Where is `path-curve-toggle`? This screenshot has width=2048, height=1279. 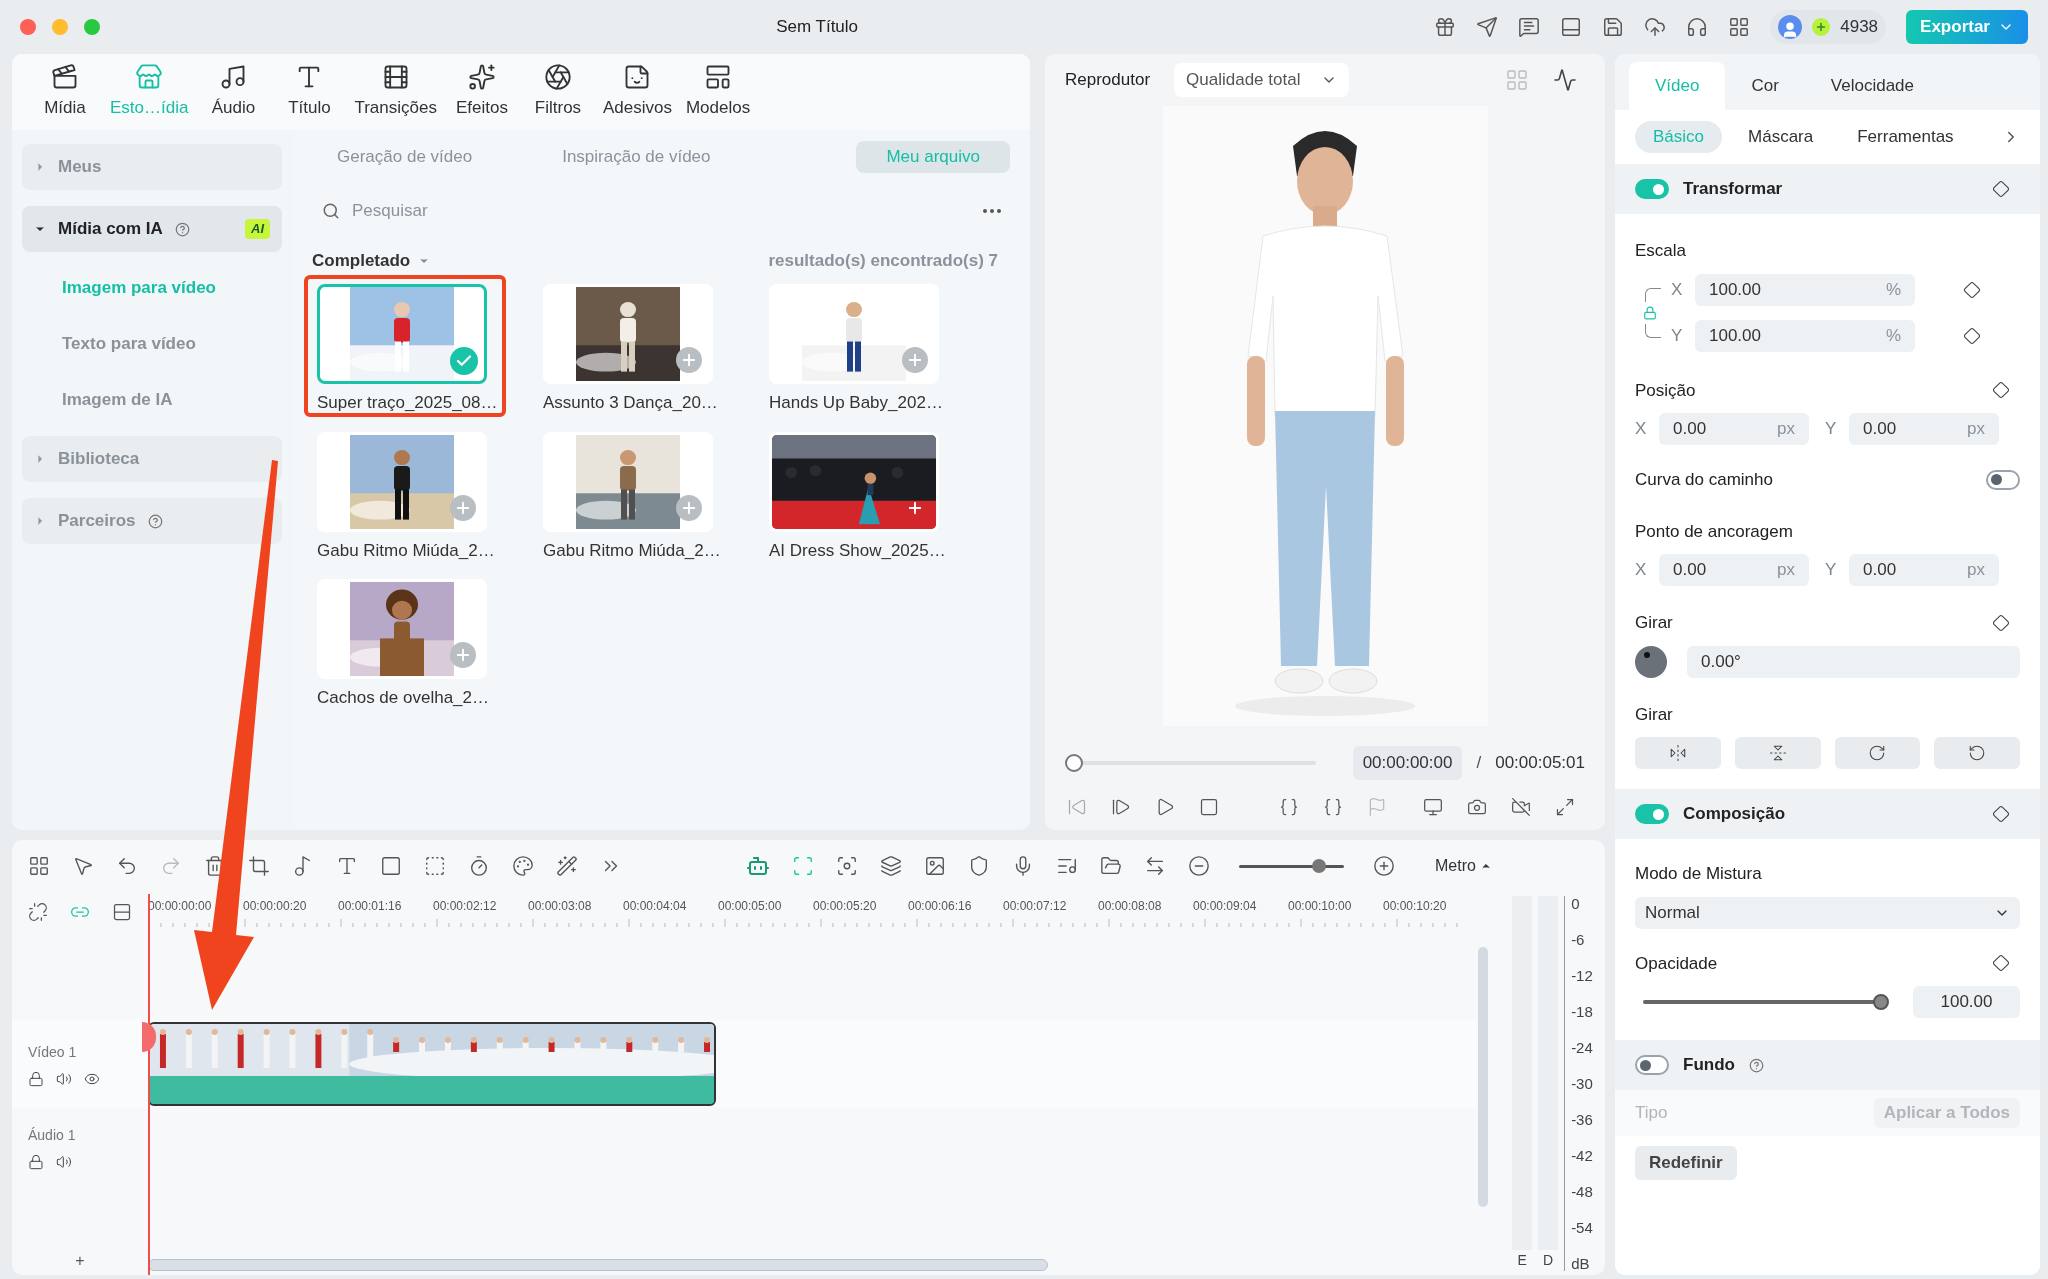
path-curve-toggle is located at coordinates (2003, 479).